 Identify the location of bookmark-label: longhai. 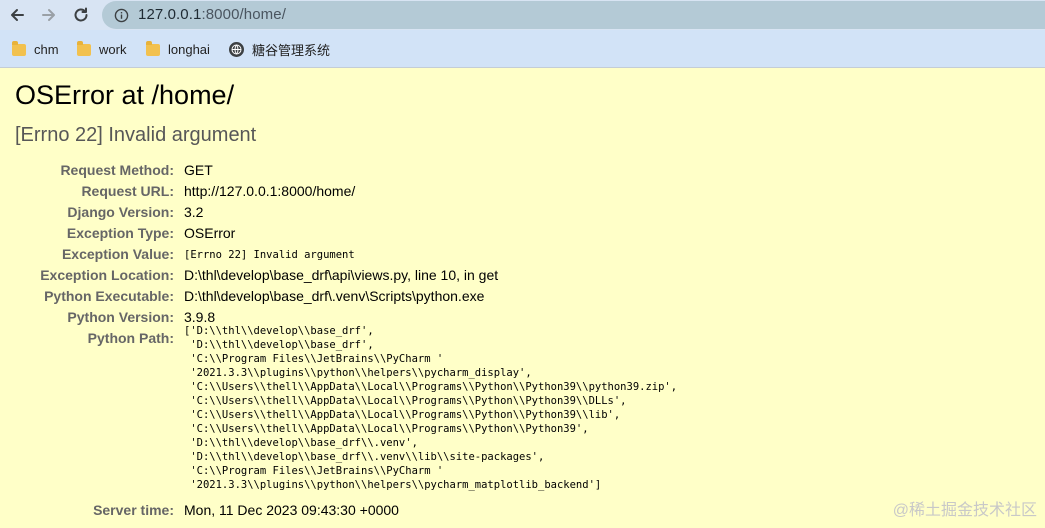
(189, 49).